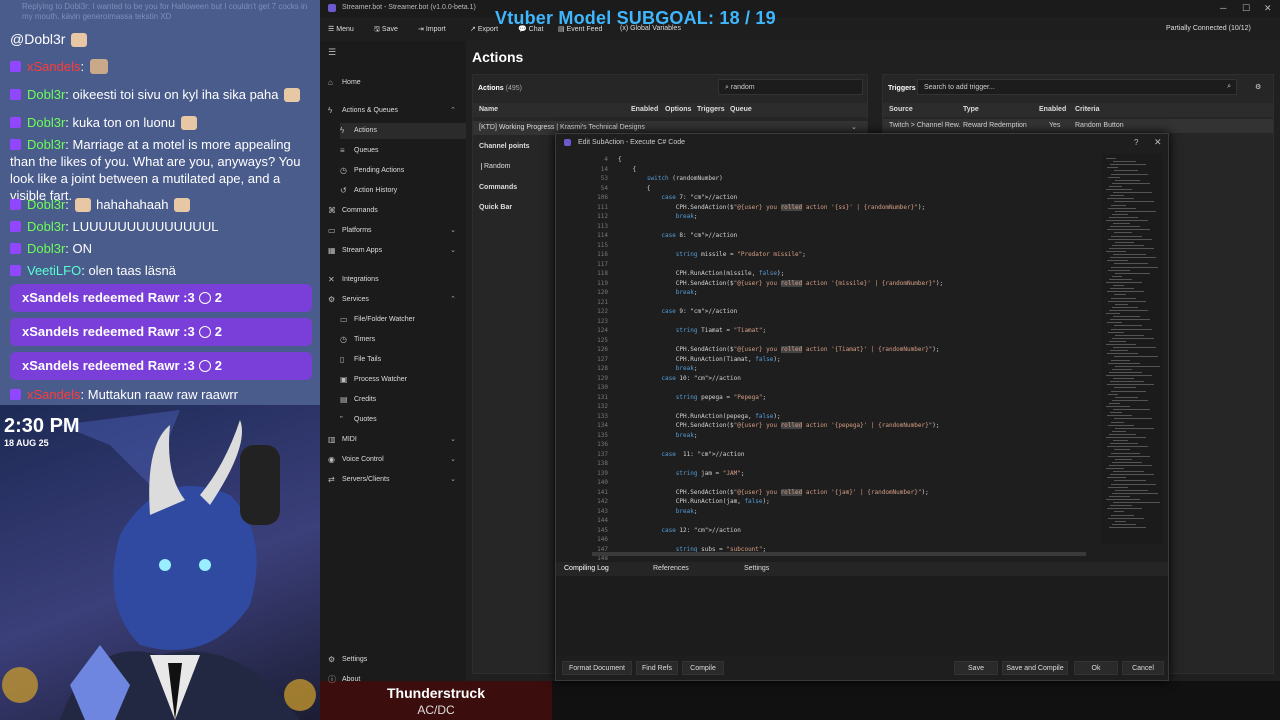  What do you see at coordinates (1246, 8) in the screenshot?
I see `maximize-icon: ☐` at bounding box center [1246, 8].